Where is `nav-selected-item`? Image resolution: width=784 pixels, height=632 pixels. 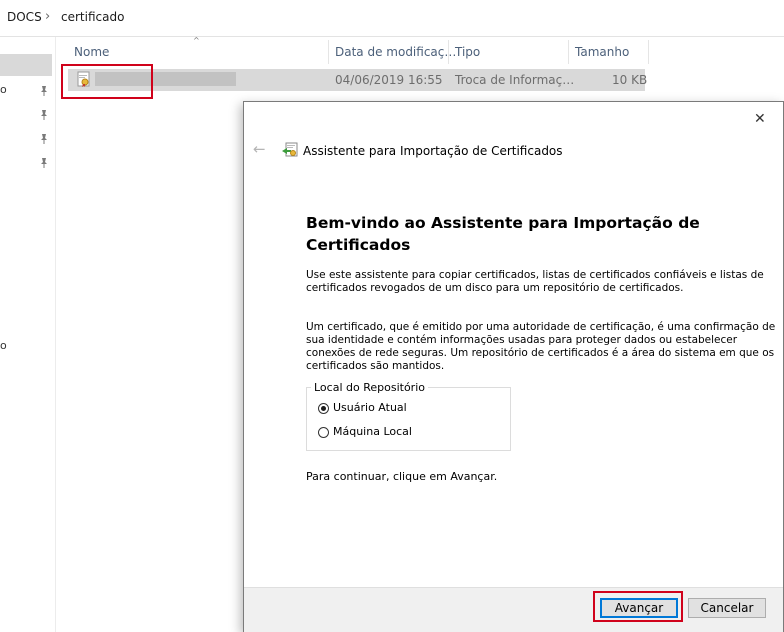 nav-selected-item is located at coordinates (26, 65).